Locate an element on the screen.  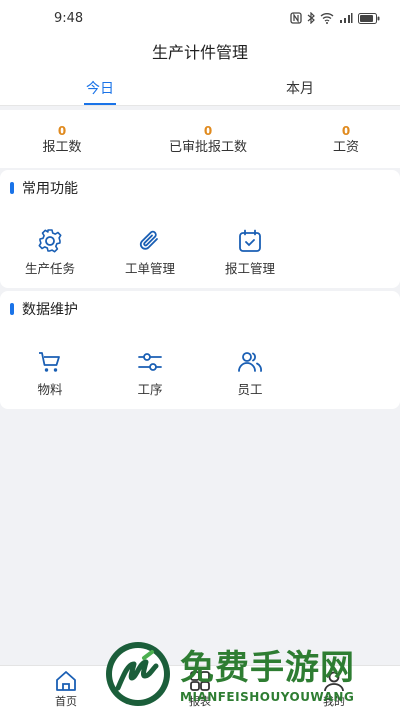
users-icon is located at coordinates (250, 362).